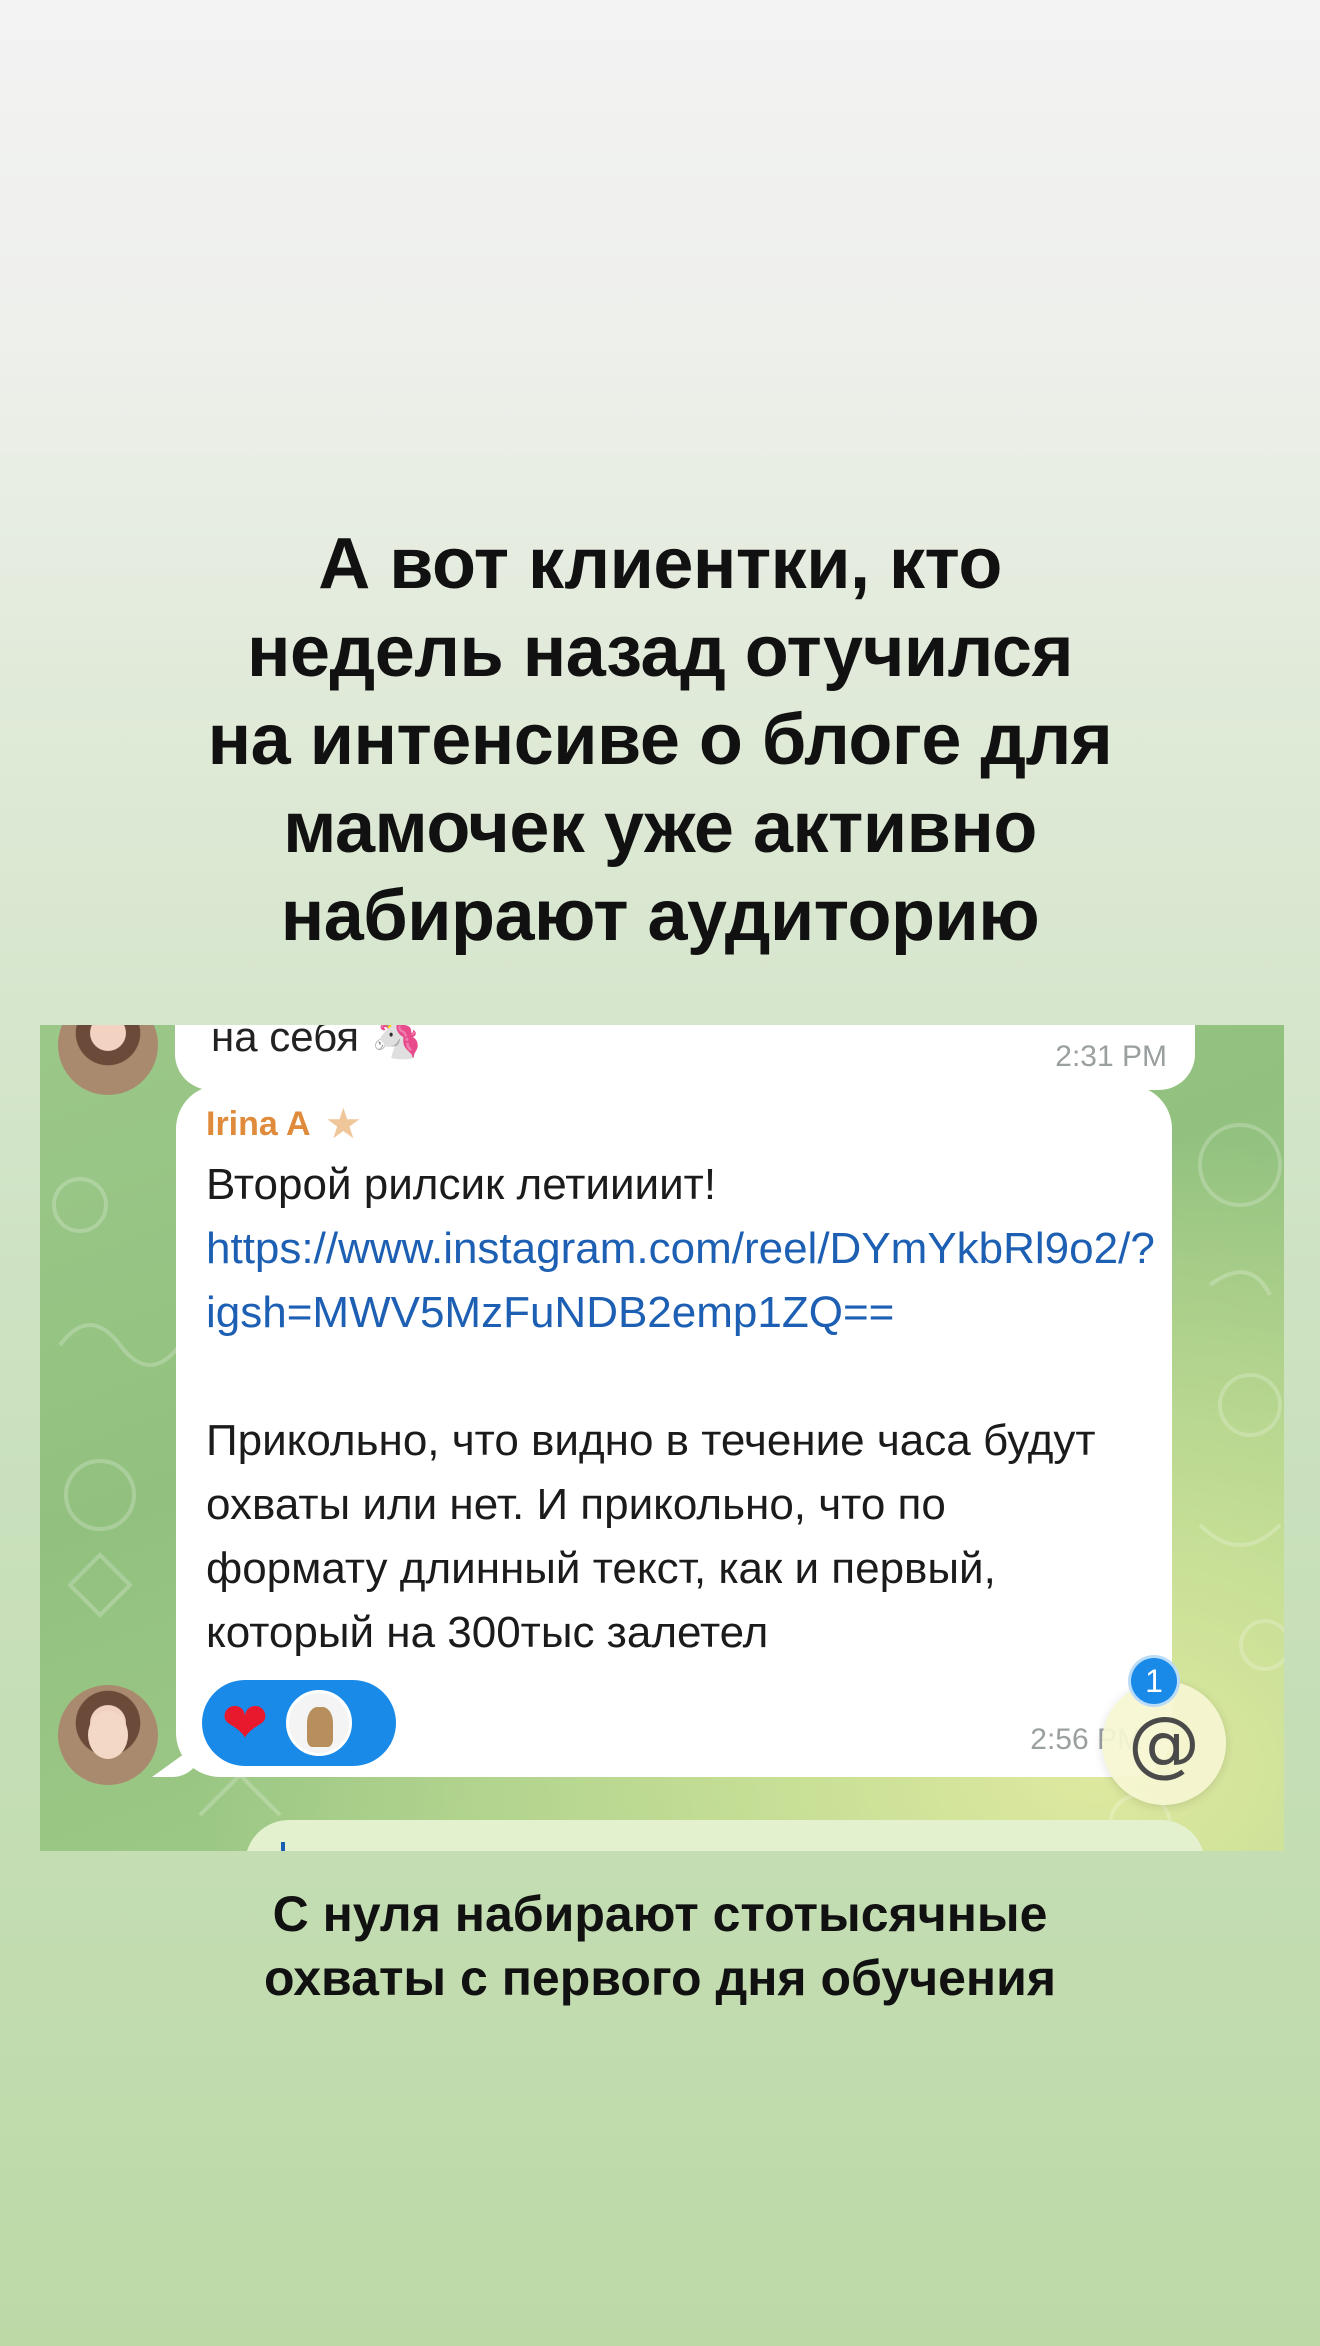  What do you see at coordinates (319, 1723) in the screenshot?
I see `reactor-avatar` at bounding box center [319, 1723].